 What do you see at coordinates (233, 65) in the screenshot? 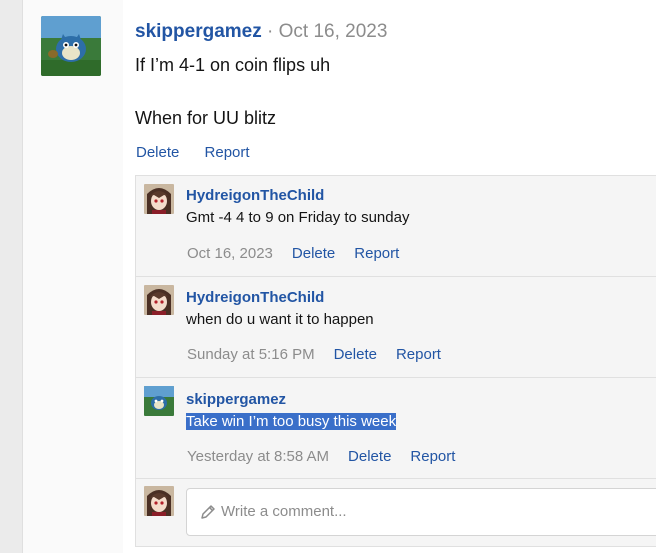
I see `post-body-line: If I’m 4-1 on coin flips uh` at bounding box center [233, 65].